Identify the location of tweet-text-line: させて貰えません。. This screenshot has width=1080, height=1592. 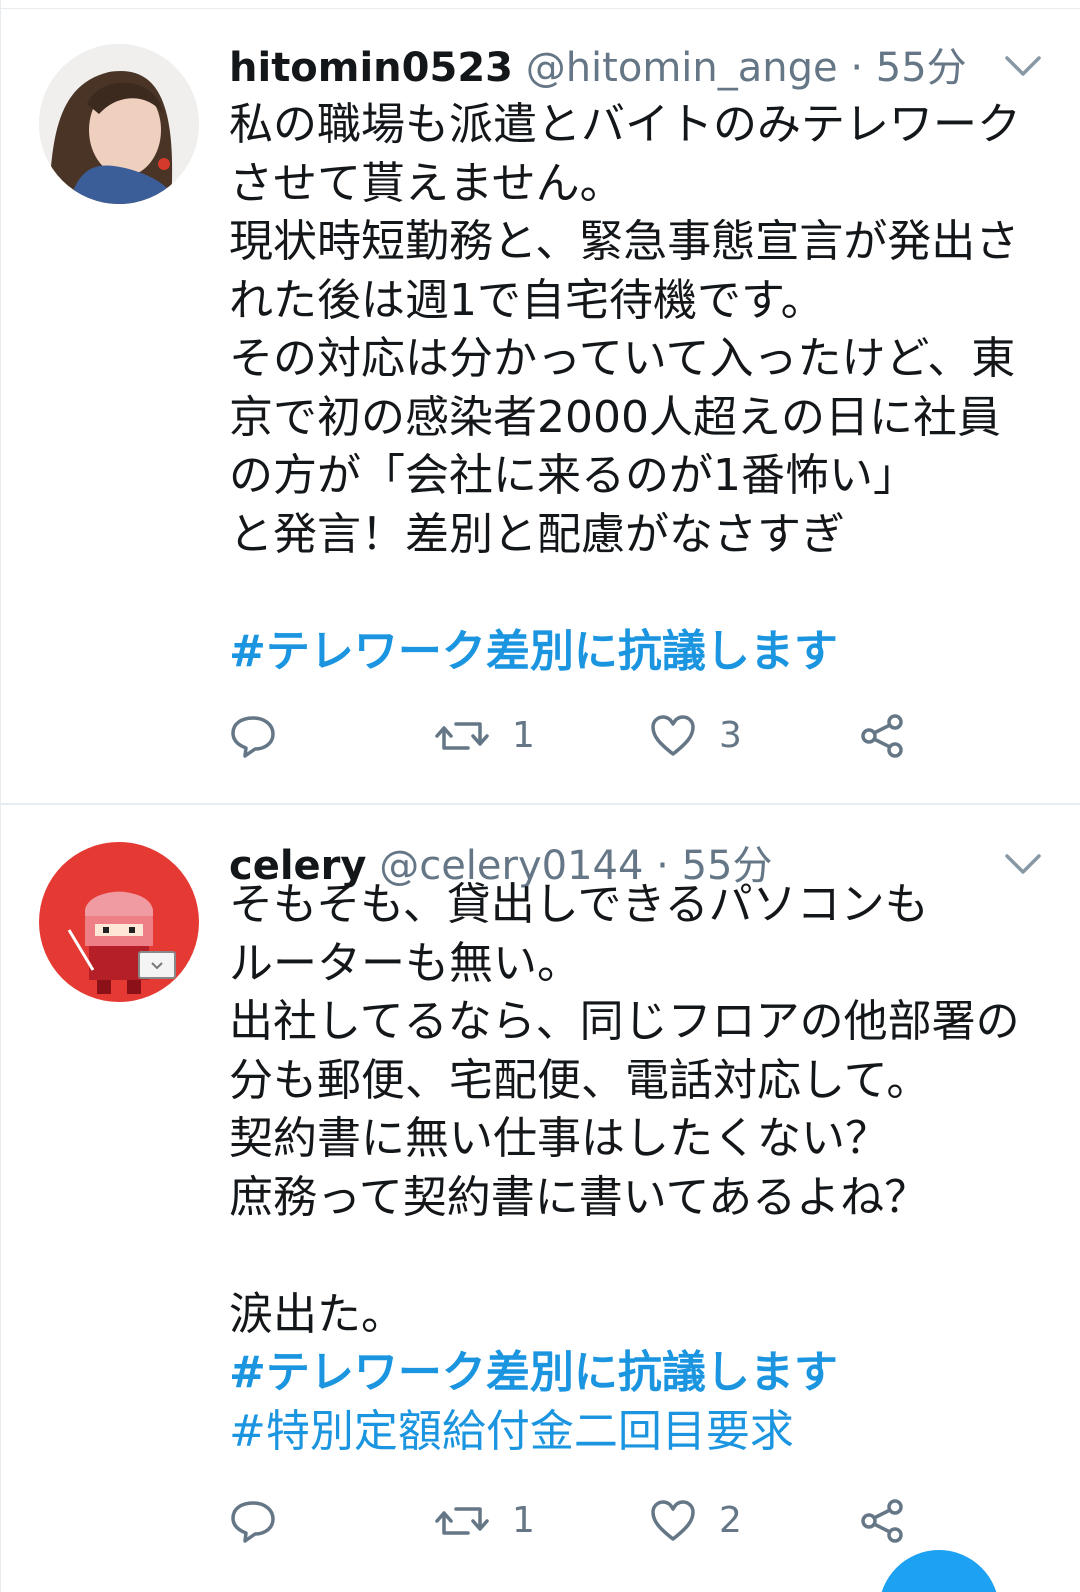
(426, 183).